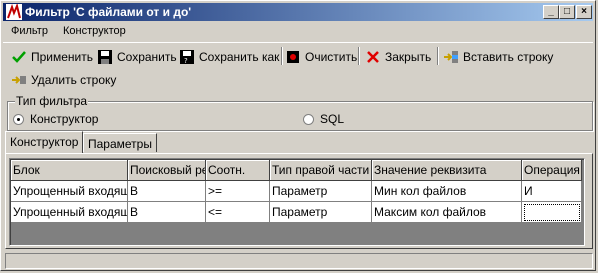 The height and width of the screenshot is (273, 598). I want to click on eraser-icon, so click(293, 57).